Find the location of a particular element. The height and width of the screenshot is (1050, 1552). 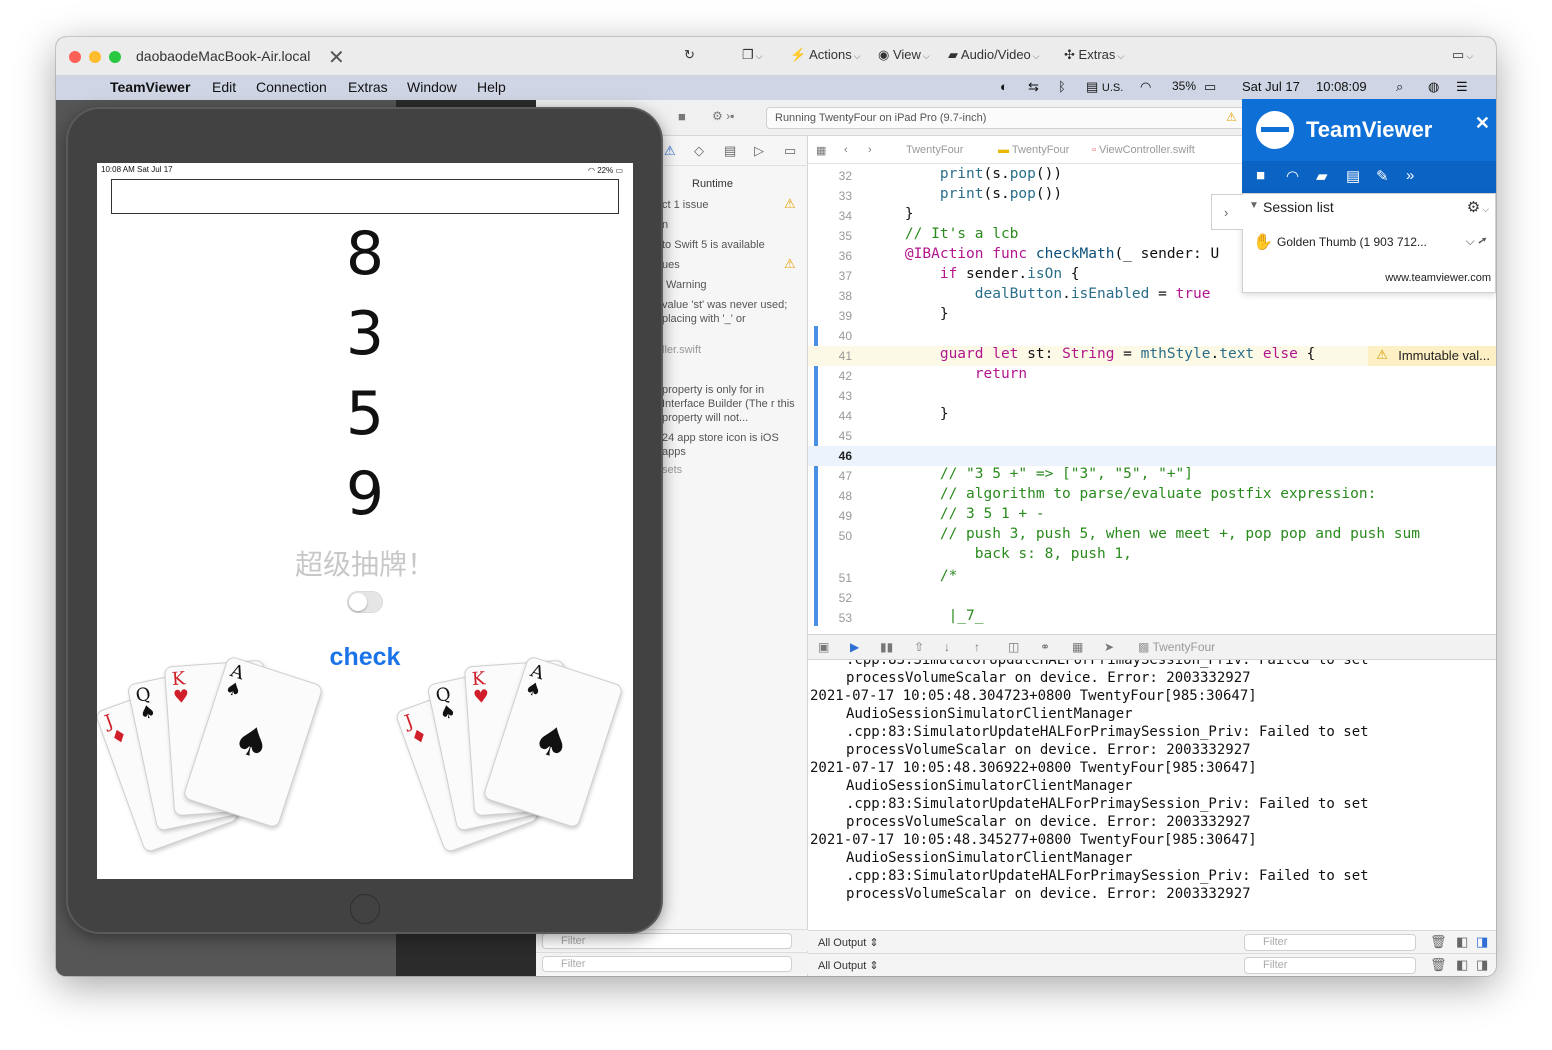

menubar-time: 10:08:09 is located at coordinates (1341, 86).